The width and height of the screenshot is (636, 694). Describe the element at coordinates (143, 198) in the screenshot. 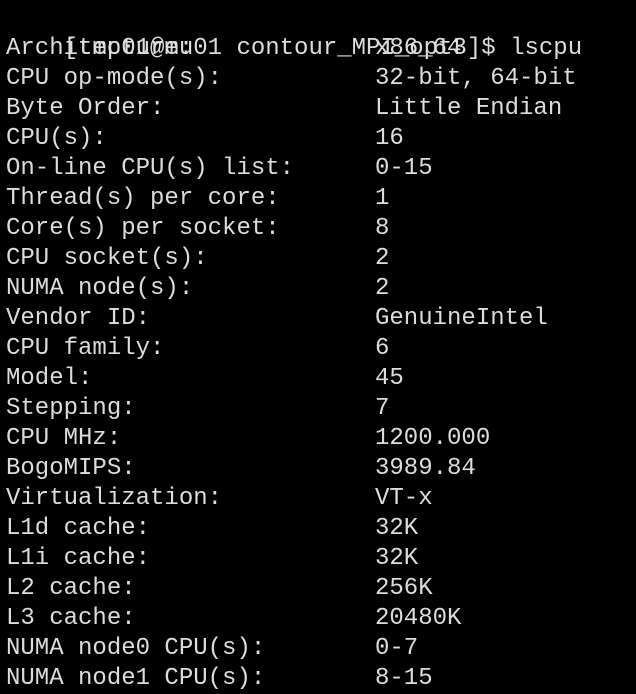

I see `output-row-key: Thread(s) per core:` at that location.